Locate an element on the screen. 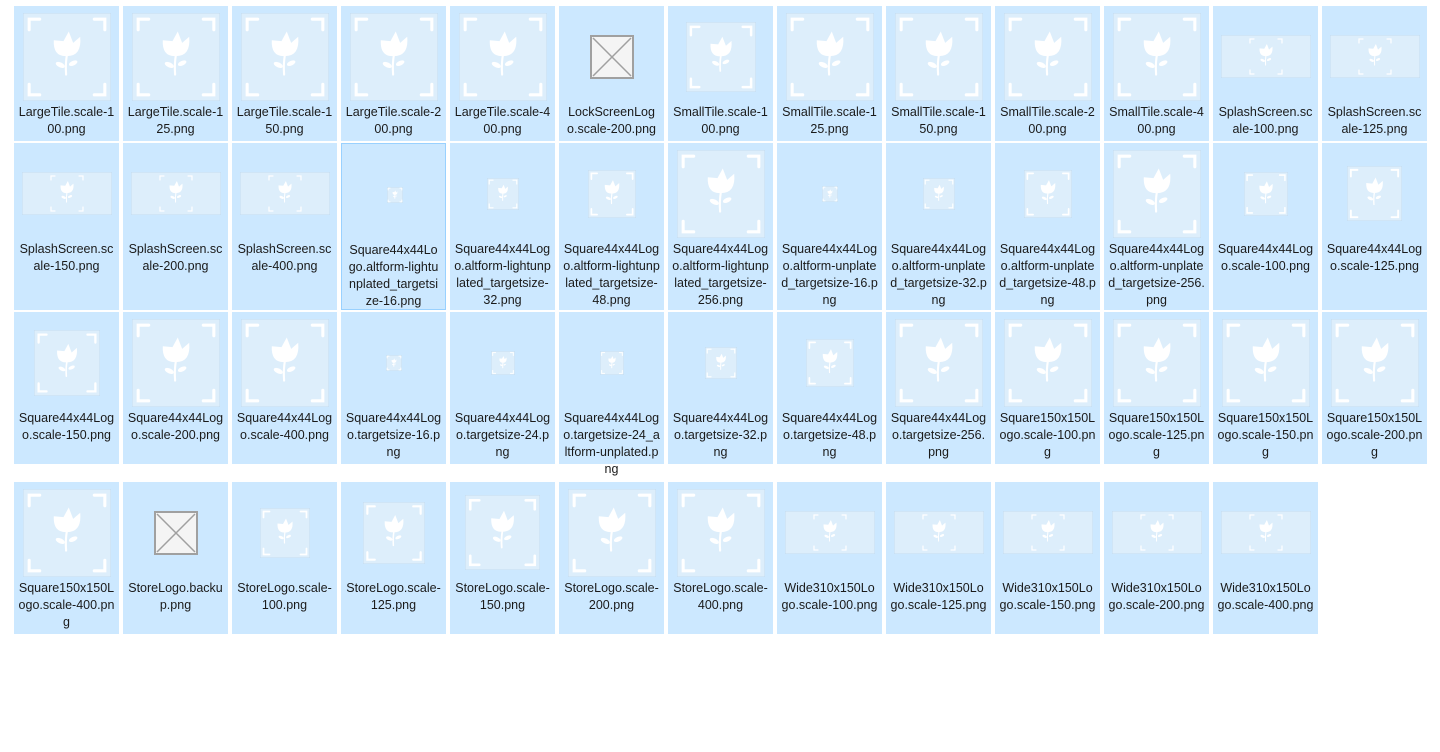 The width and height of the screenshot is (1440, 752). file-item: Square44x44Logo.targetsize-48.png is located at coordinates (829, 388).